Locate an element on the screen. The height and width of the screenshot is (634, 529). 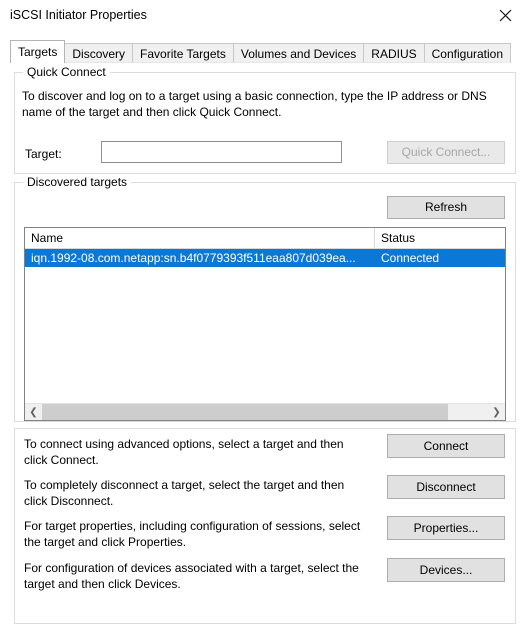
scrollbar-thumb is located at coordinates (245, 411).